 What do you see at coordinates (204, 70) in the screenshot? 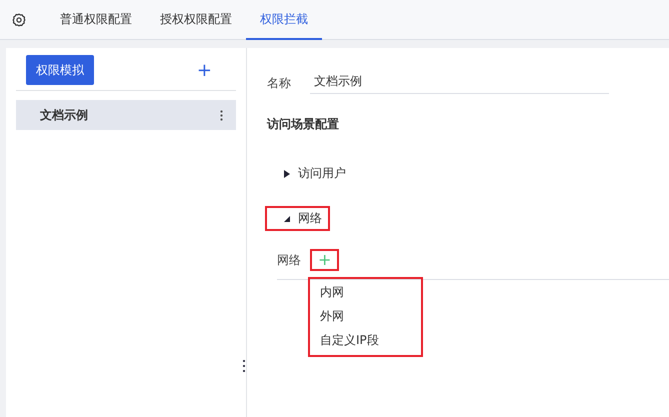
I see `add-button: +` at bounding box center [204, 70].